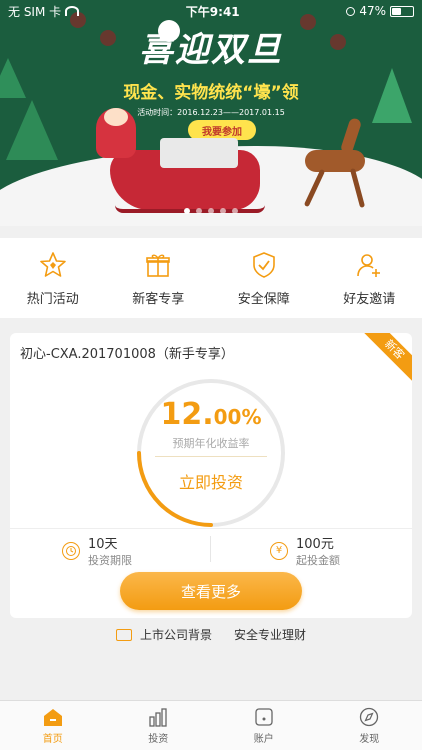 Image resolution: width=422 pixels, height=750 pixels. I want to click on quick-entry-label: 好友邀请, so click(369, 299).